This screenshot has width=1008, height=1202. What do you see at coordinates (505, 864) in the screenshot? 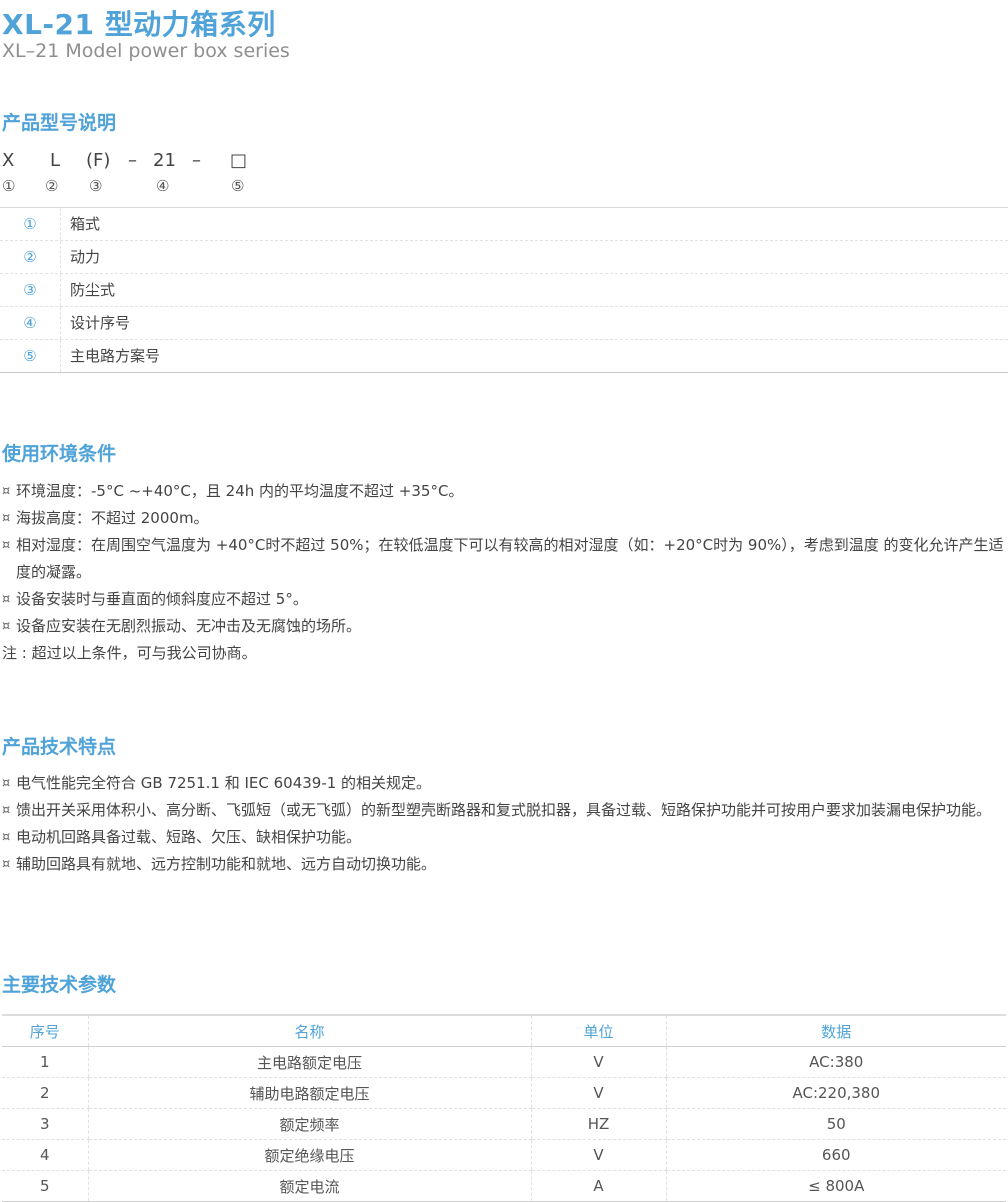
I see `bullet-line: ¤ 辅助回路具有就地、远方控制功能和就地、远方自动切换功能。` at bounding box center [505, 864].